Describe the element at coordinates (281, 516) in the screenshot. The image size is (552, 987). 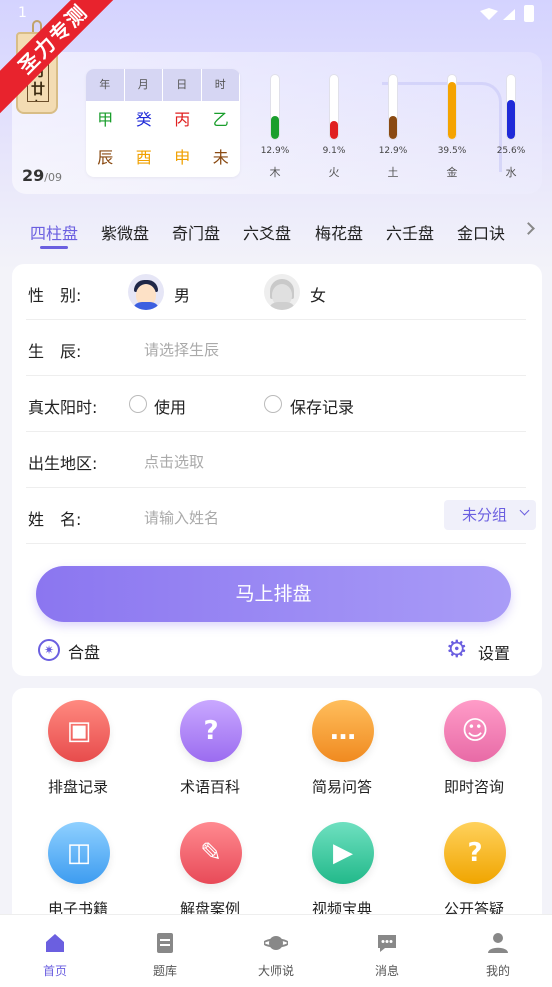
I see `name-row: 姓 名: 请输入姓名 未分组` at that location.